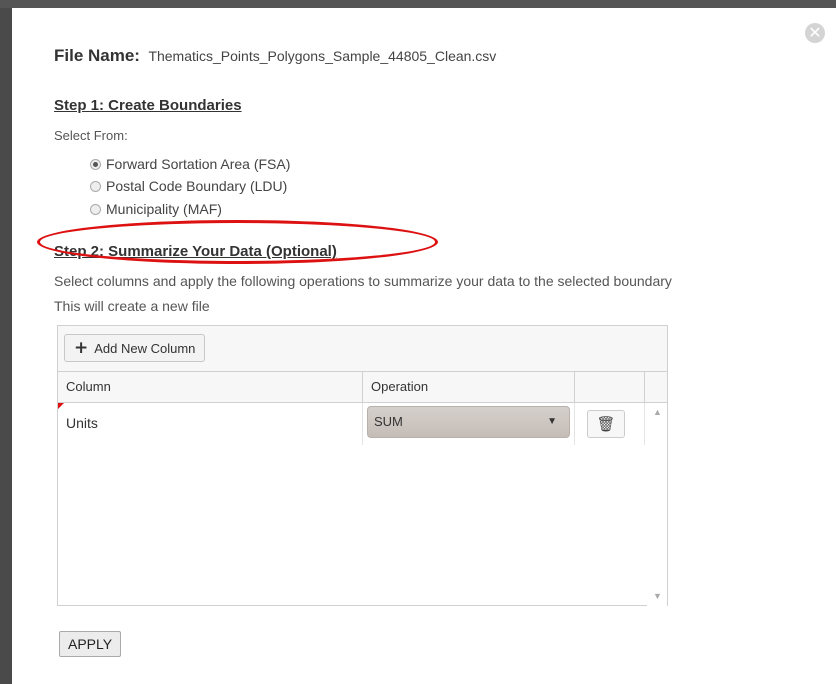 The image size is (836, 684). I want to click on radio-button-checked, so click(95, 164).